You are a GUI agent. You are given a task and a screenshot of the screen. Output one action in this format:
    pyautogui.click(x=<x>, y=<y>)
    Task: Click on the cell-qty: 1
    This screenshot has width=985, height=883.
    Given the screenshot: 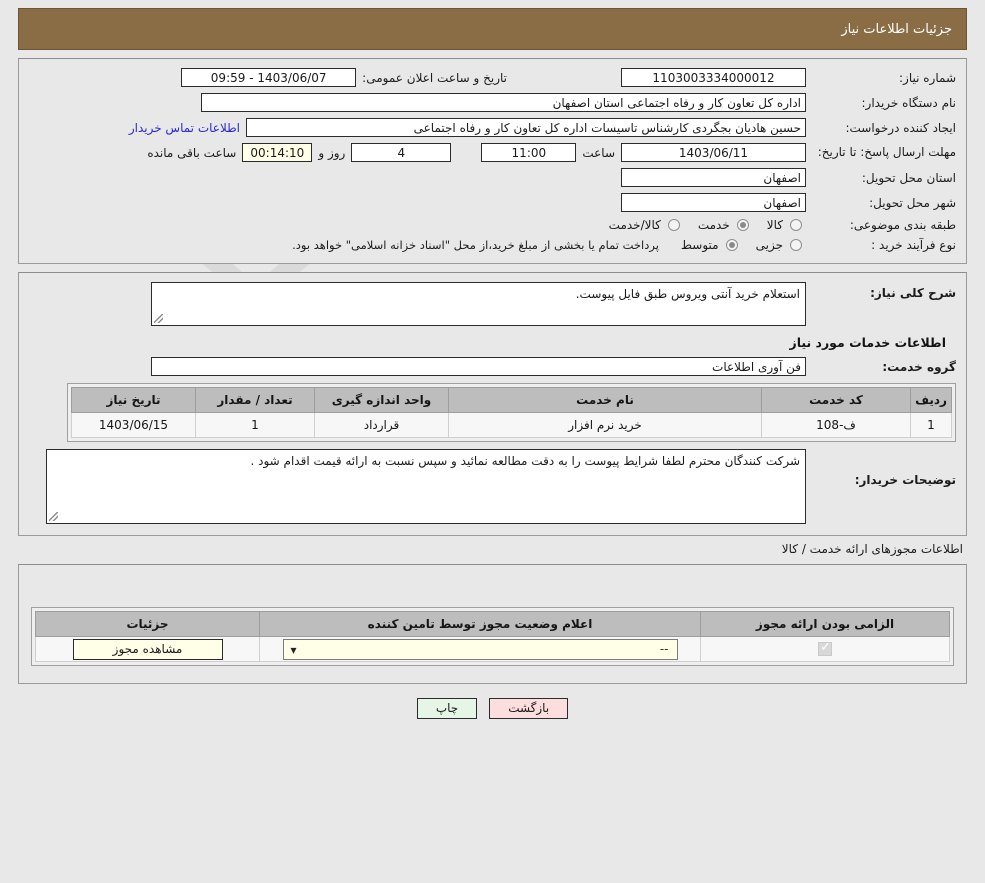 What is the action you would take?
    pyautogui.click(x=255, y=425)
    